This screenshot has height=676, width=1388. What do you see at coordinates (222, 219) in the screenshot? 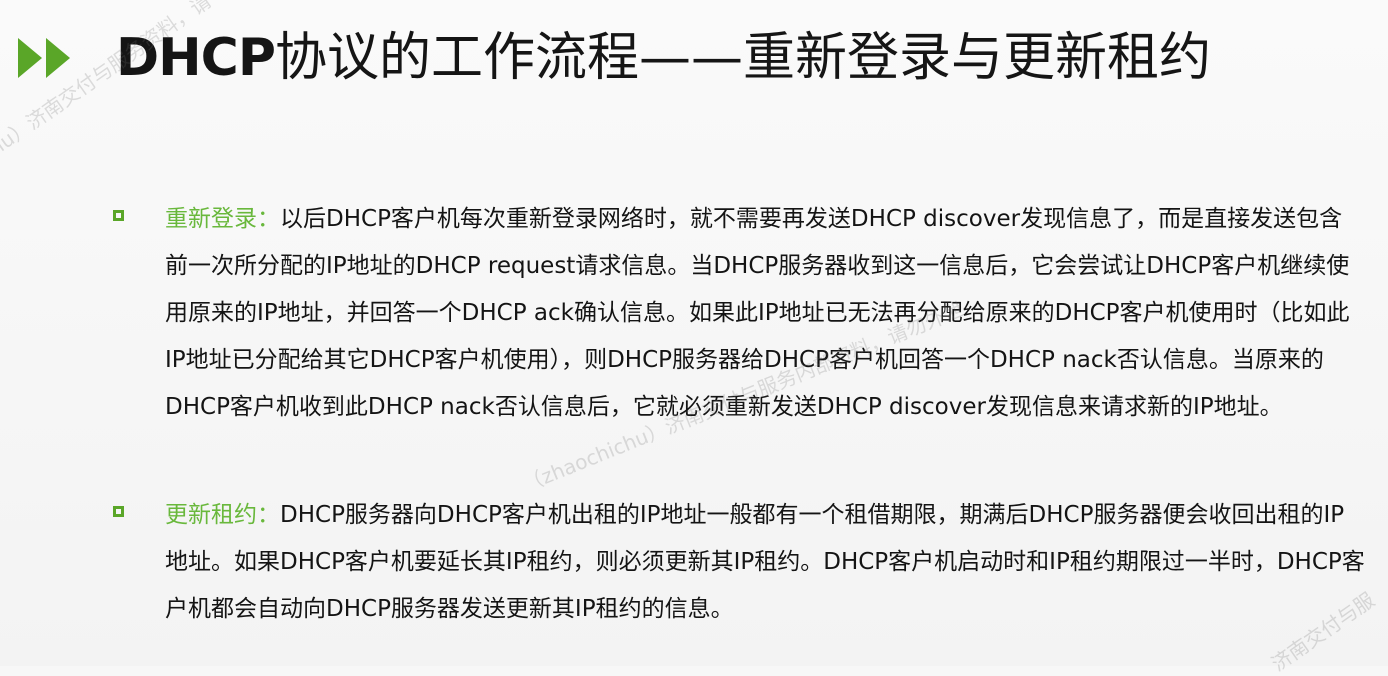
I see `item-term: 重新登录：` at bounding box center [222, 219].